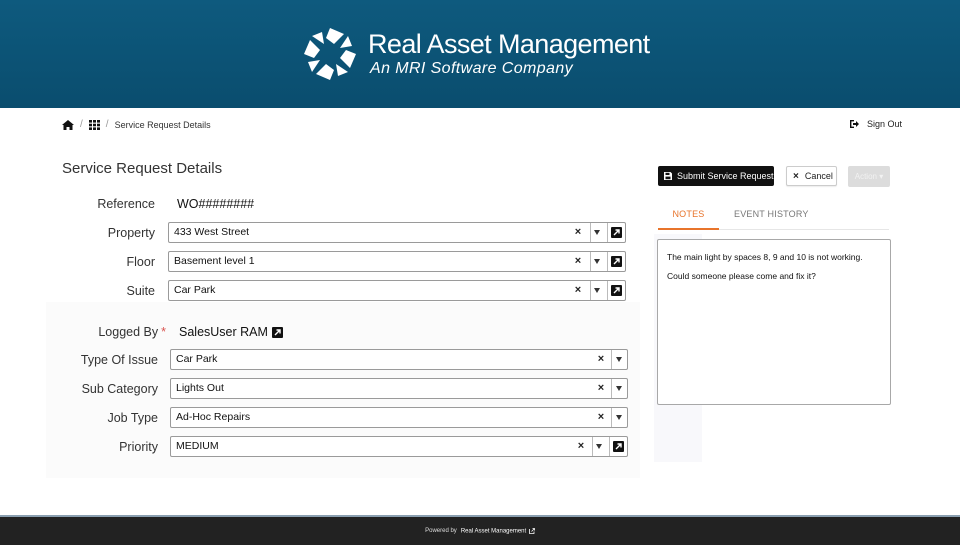  What do you see at coordinates (493, 531) in the screenshot?
I see `footer-link-text: Real Asset Management` at bounding box center [493, 531].